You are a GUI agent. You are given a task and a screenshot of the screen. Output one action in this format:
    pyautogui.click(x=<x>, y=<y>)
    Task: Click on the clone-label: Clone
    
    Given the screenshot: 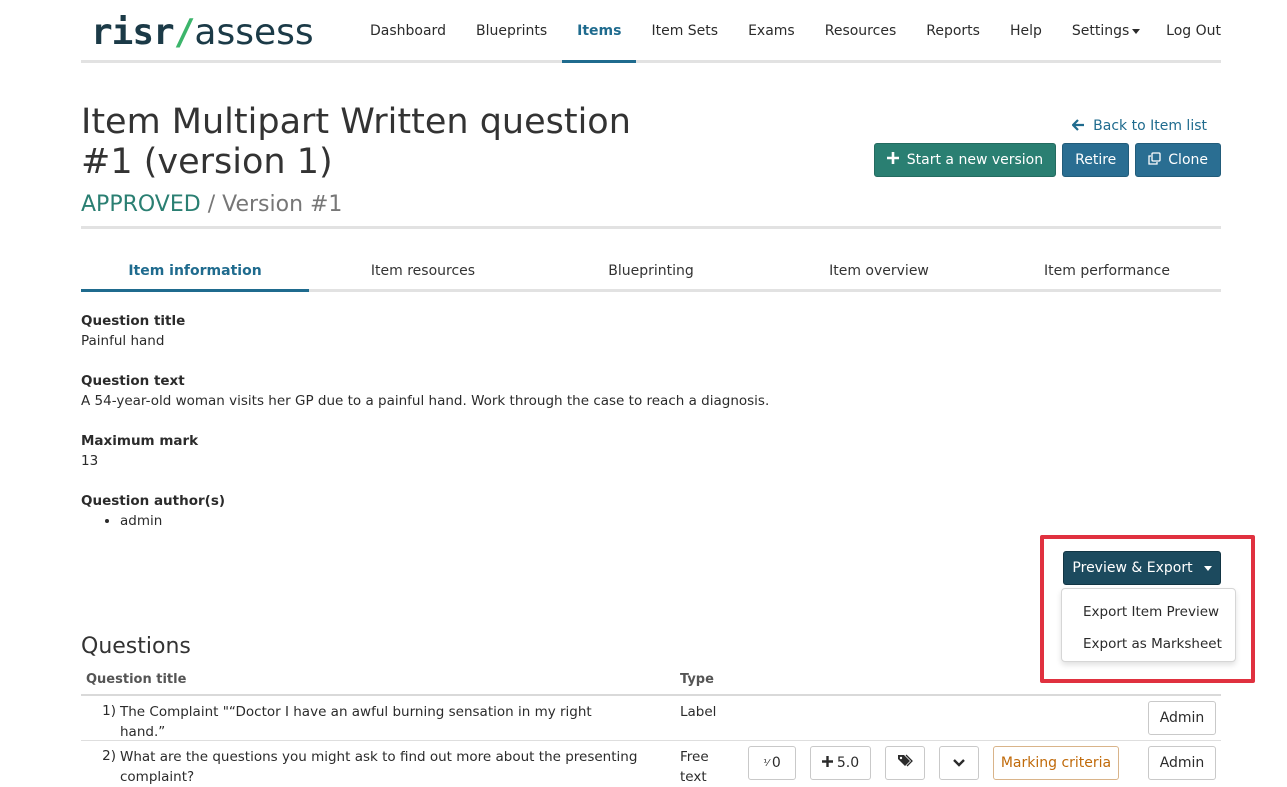 What is the action you would take?
    pyautogui.click(x=1188, y=160)
    